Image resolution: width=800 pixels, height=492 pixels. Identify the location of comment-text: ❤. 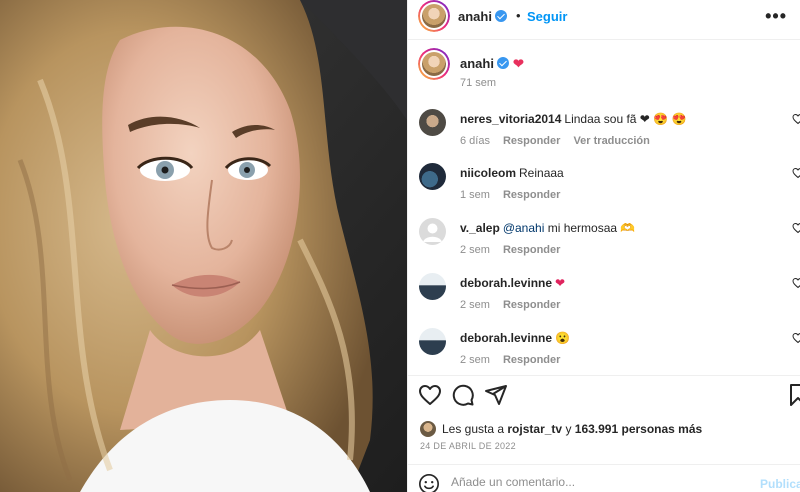
(560, 283).